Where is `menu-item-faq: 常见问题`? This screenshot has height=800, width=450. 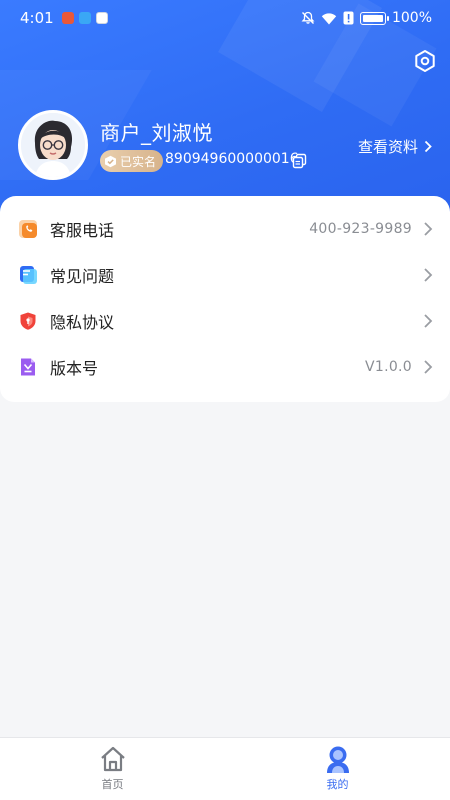 menu-item-faq: 常见问题 is located at coordinates (225, 275).